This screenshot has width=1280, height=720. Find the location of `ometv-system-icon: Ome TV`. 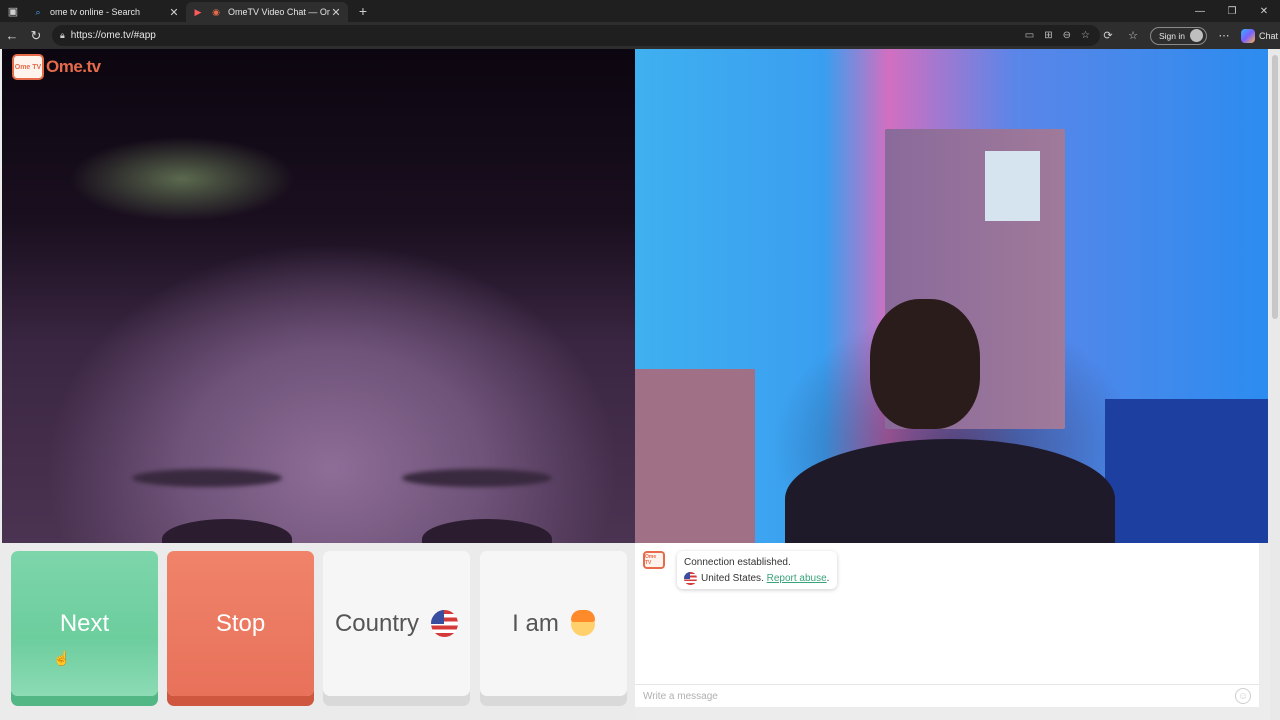

ometv-system-icon: Ome TV is located at coordinates (654, 560).